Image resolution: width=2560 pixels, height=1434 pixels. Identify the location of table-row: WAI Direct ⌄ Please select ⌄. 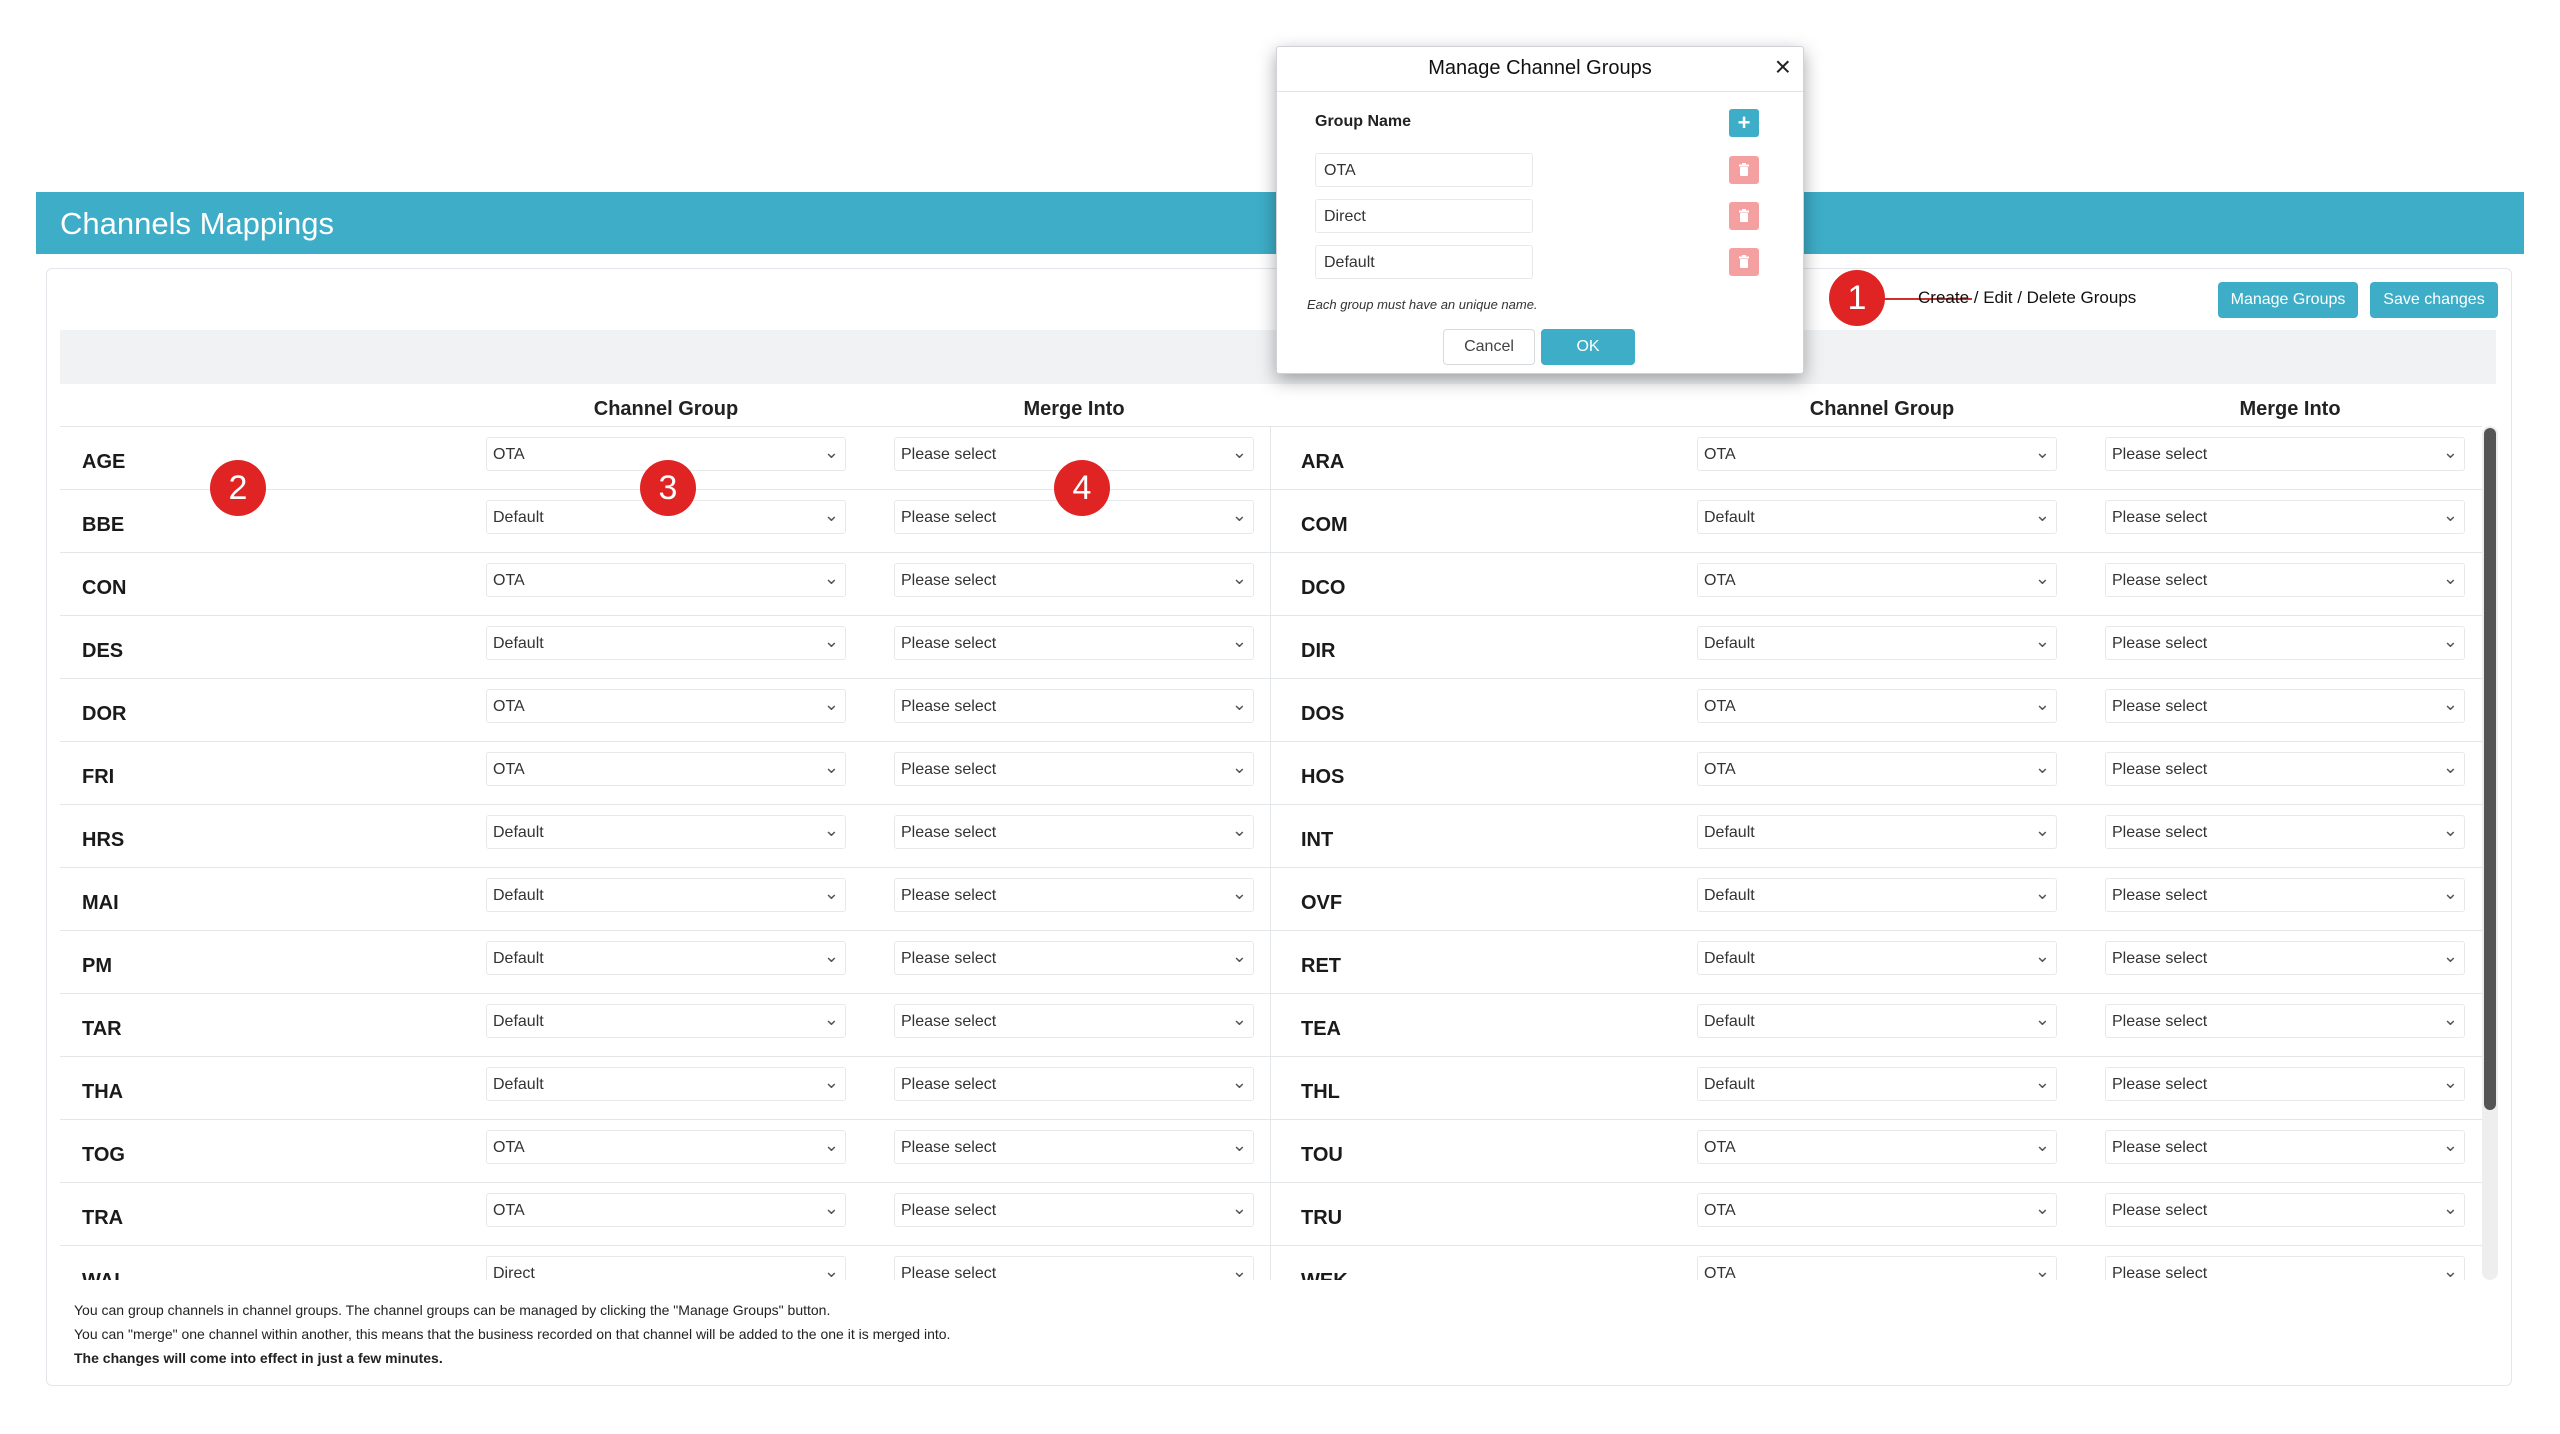
(665, 1262).